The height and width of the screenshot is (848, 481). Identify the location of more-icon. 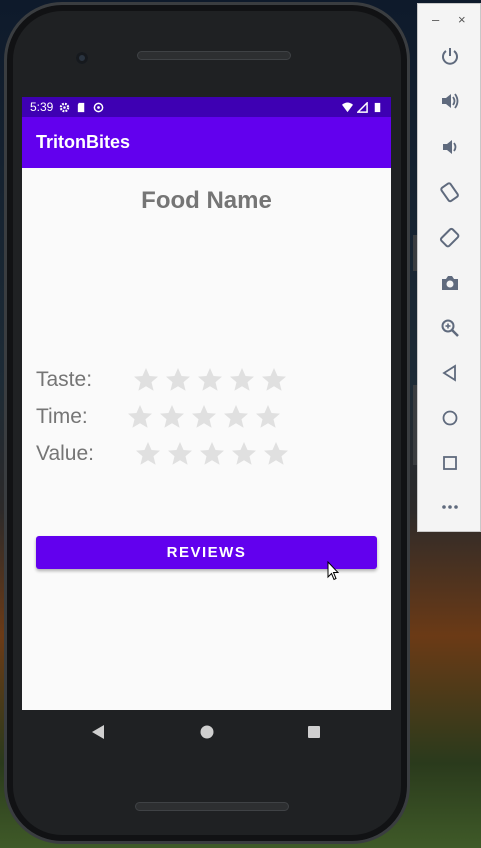
(450, 507).